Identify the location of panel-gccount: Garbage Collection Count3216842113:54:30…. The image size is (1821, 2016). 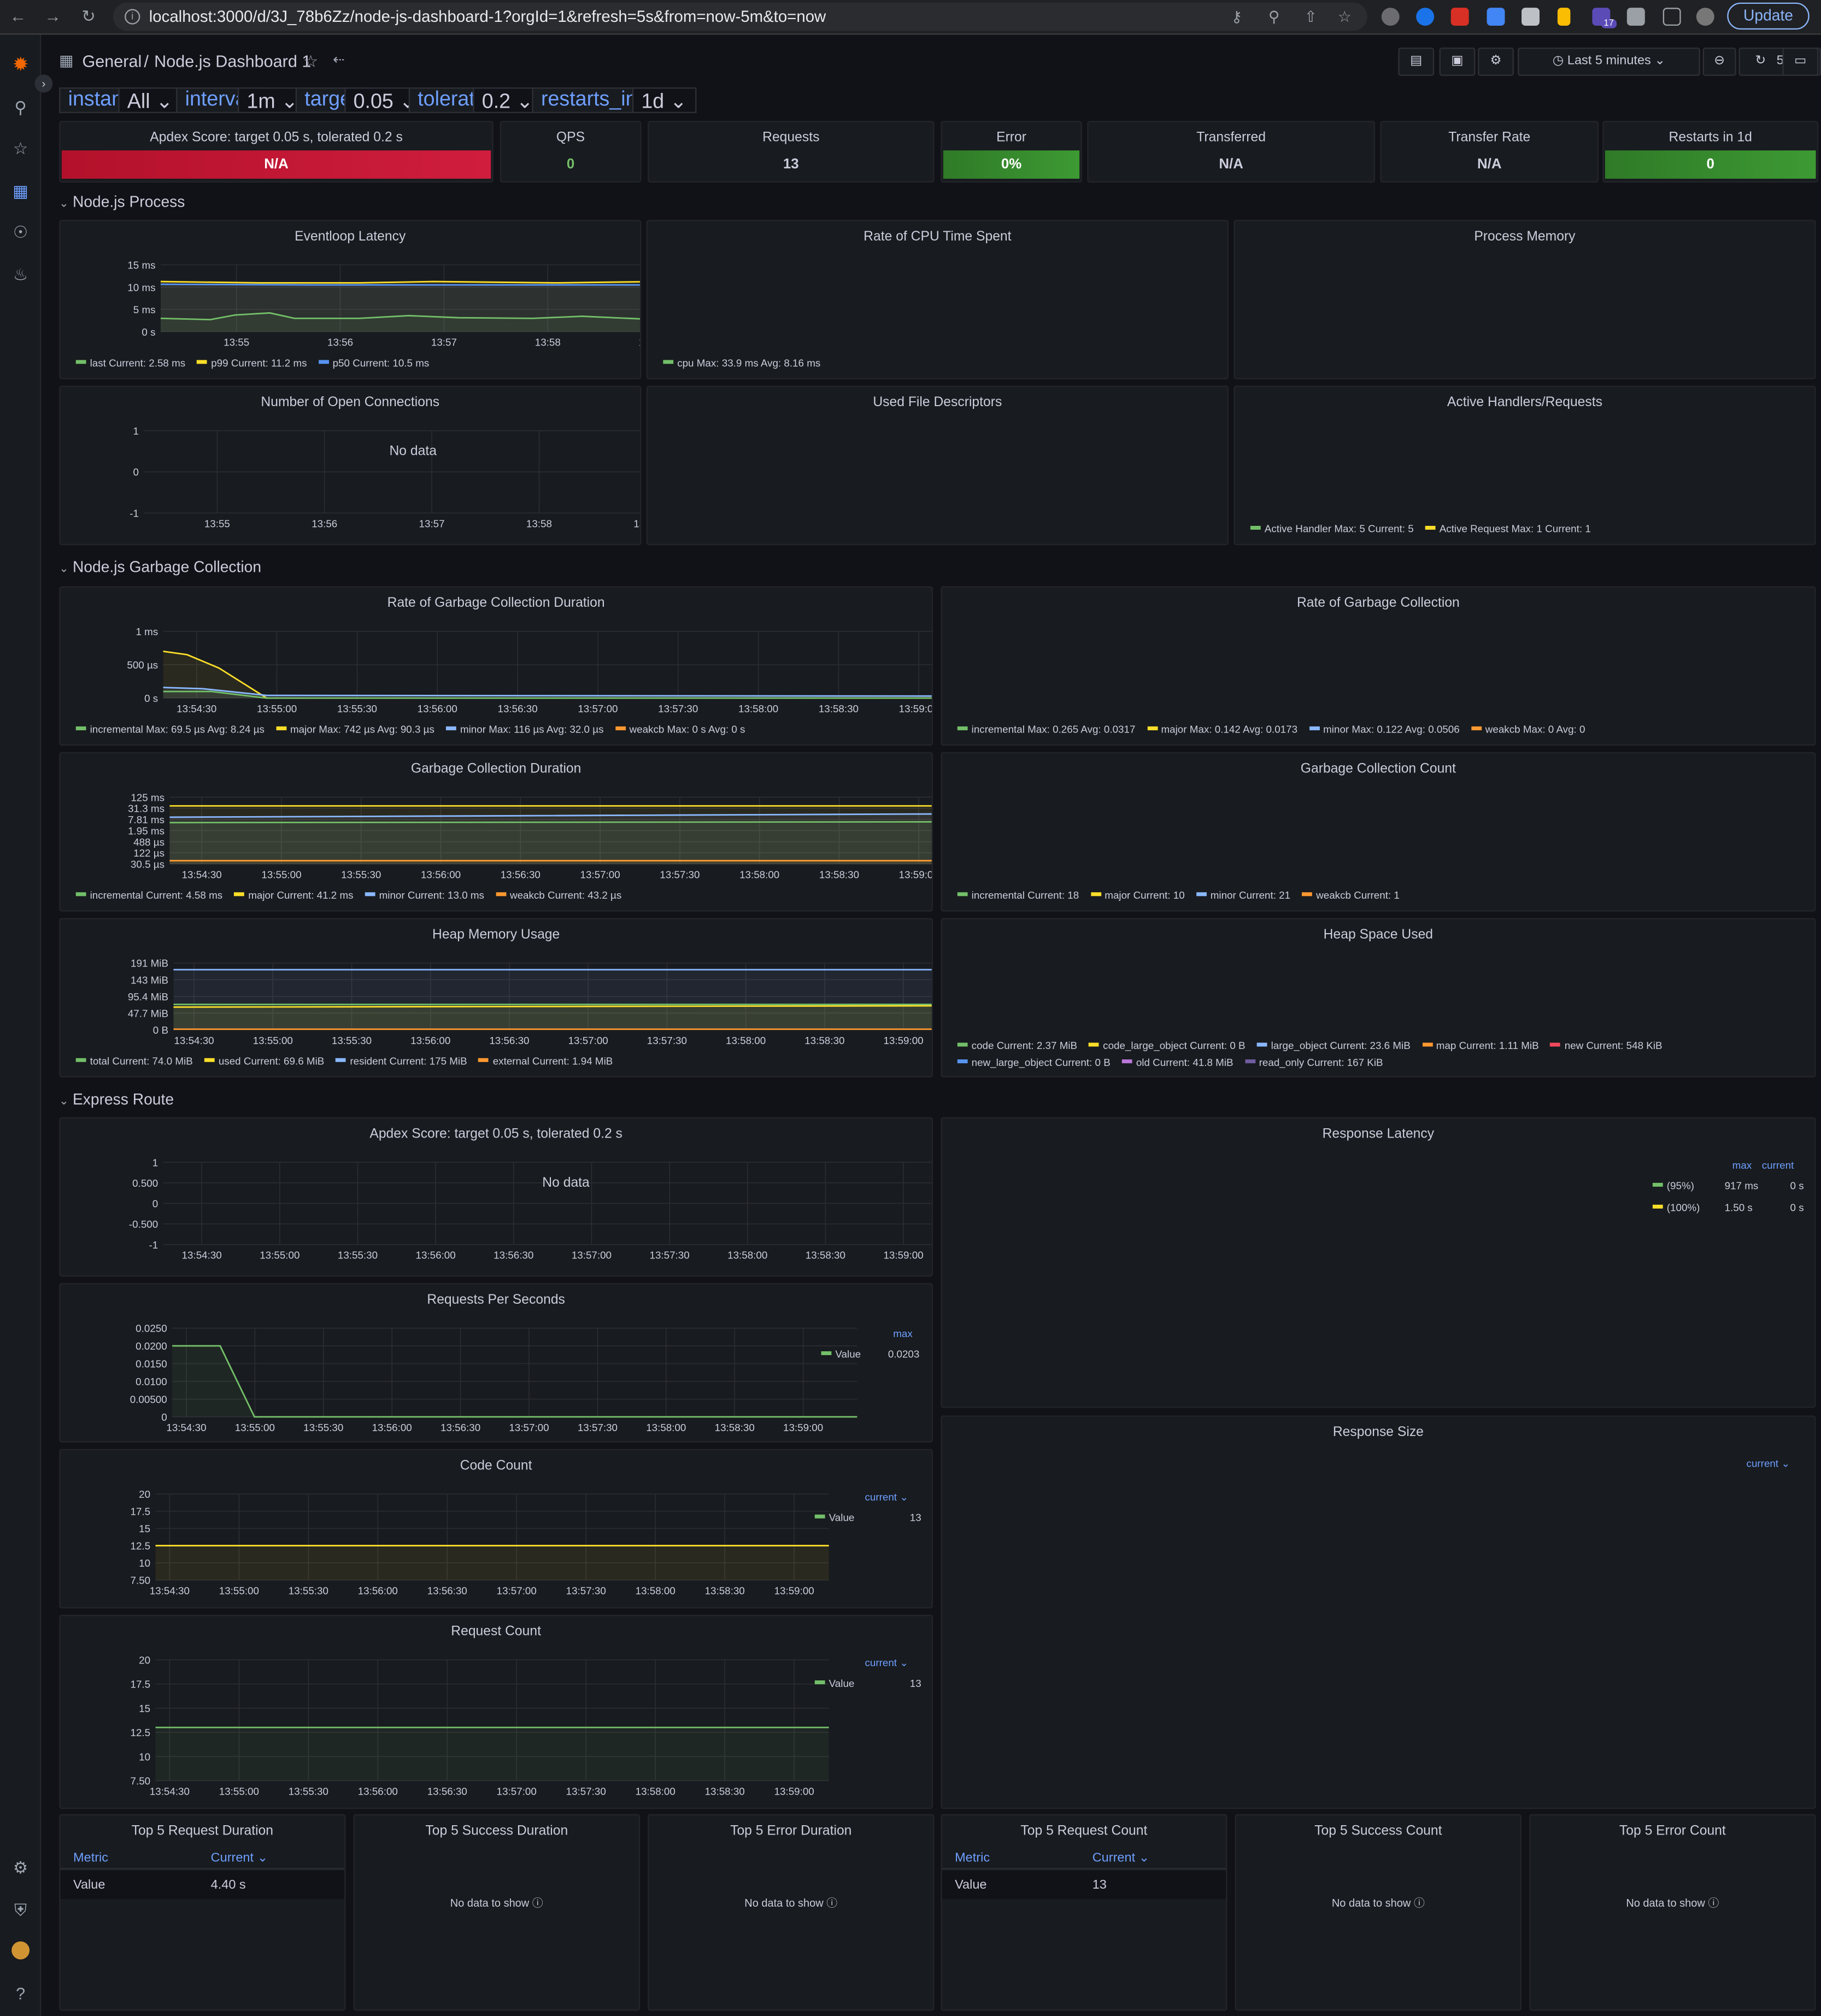
(1378, 832).